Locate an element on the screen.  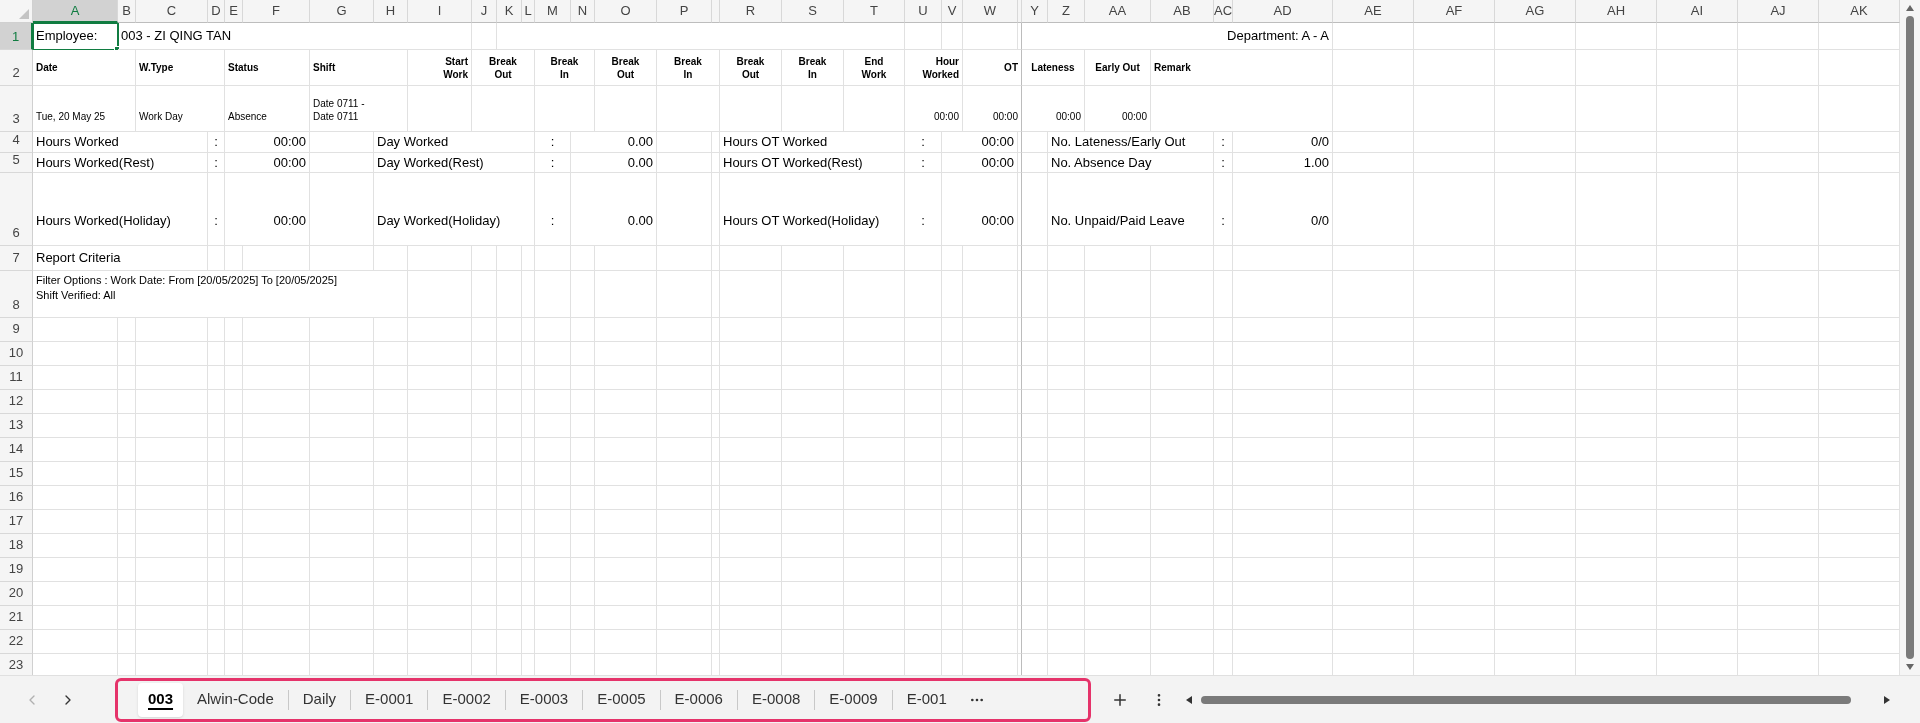
row-header: 22 is located at coordinates (16, 642).